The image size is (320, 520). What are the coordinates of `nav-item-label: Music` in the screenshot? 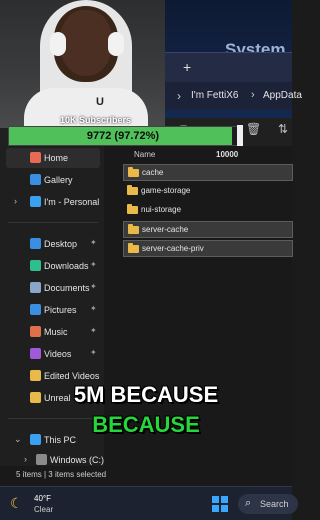 It's located at (56, 332).